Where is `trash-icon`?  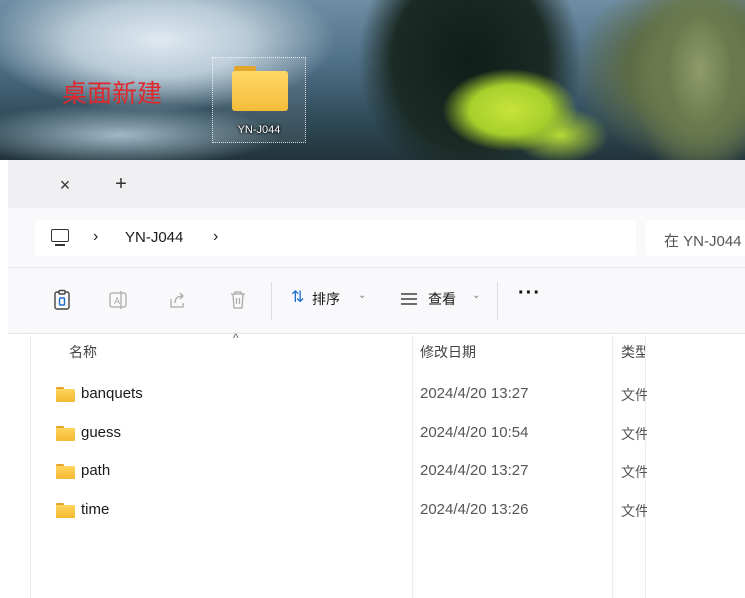
trash-icon is located at coordinates (238, 300).